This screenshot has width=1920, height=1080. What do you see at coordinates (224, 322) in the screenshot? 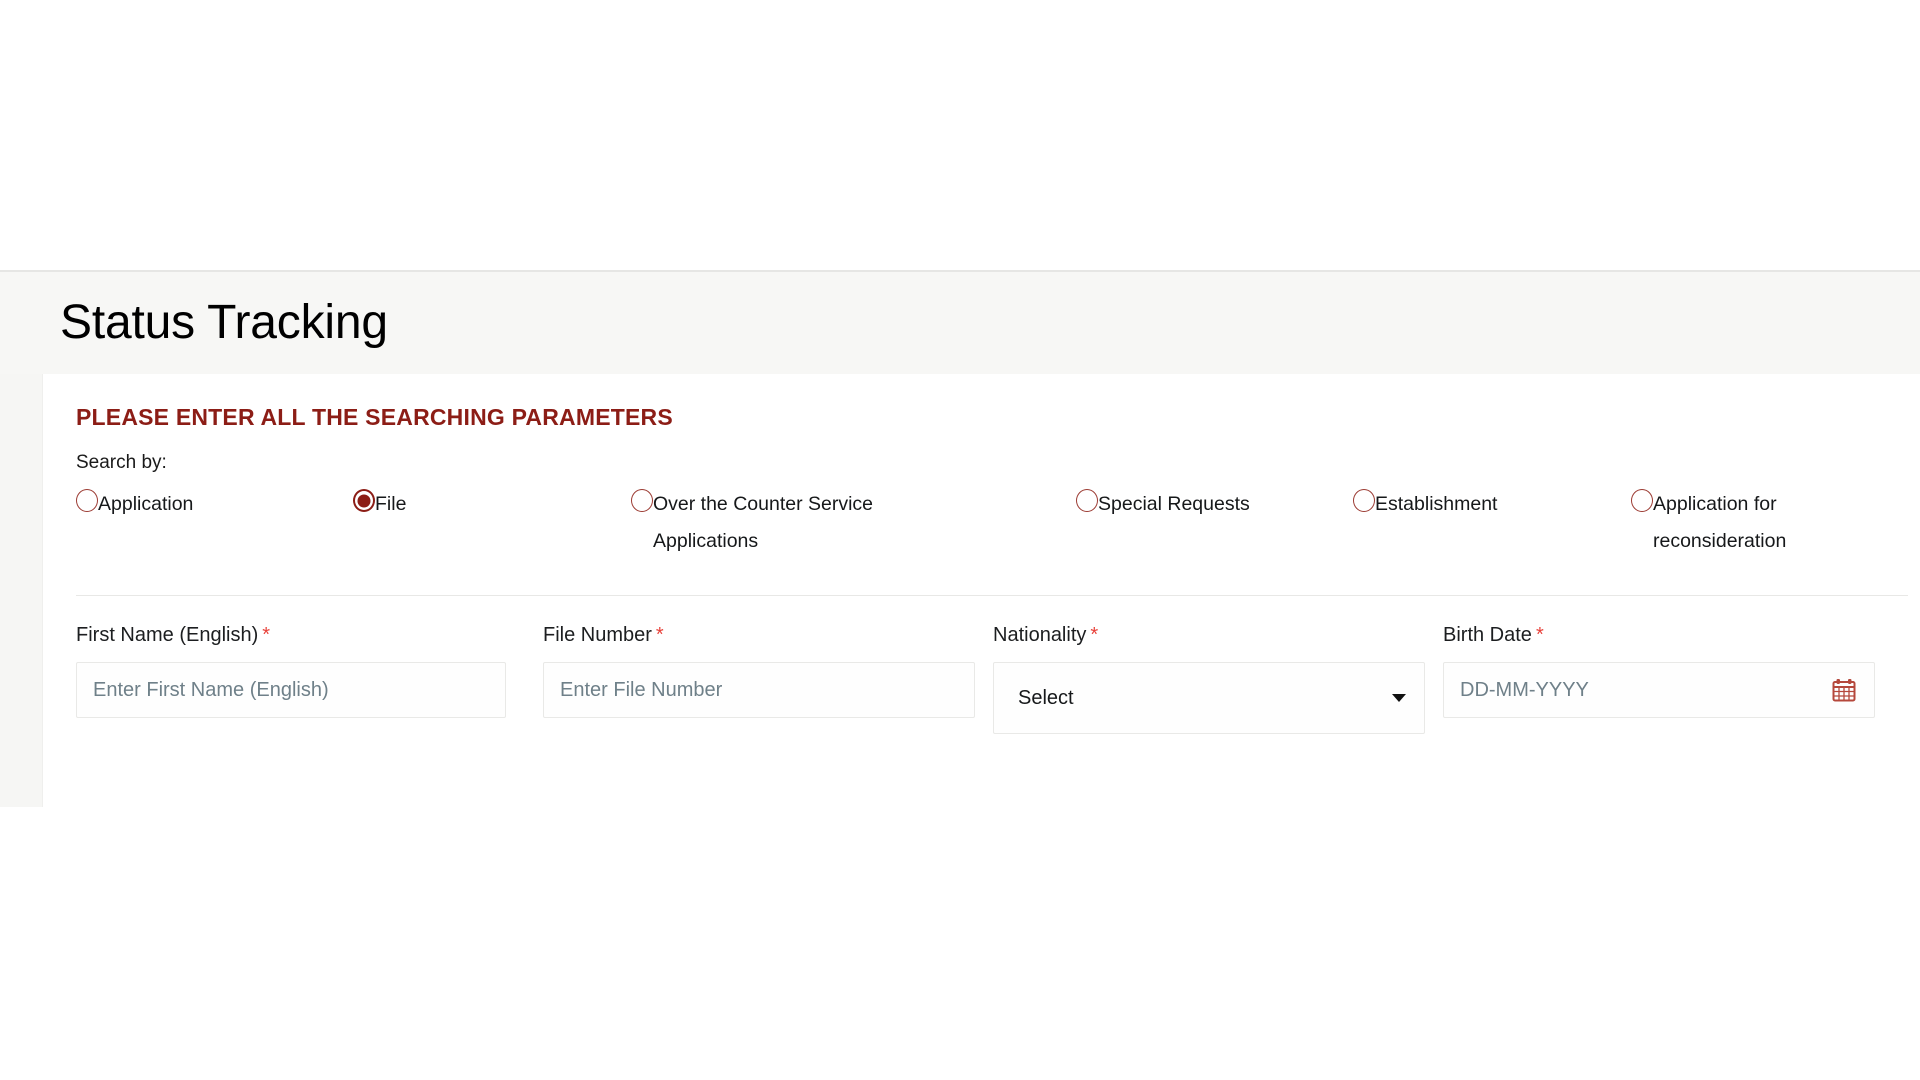
I see `page-title: Status Tracking` at bounding box center [224, 322].